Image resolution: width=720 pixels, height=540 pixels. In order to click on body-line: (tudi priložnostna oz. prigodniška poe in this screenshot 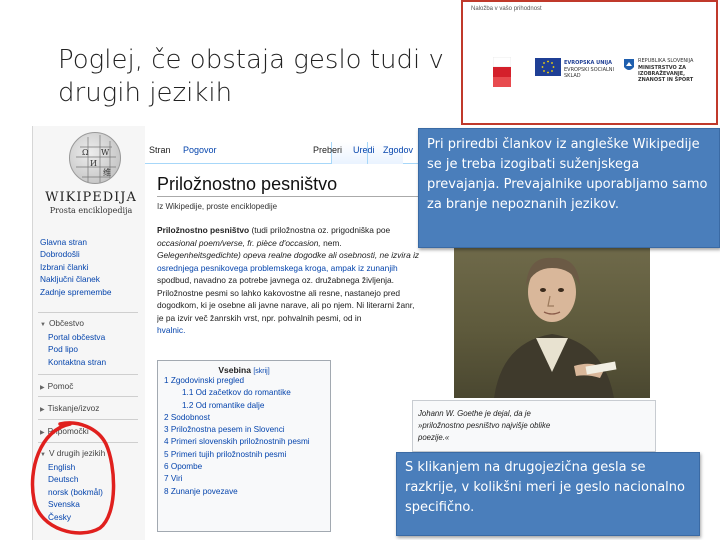, I will do `click(320, 230)`.